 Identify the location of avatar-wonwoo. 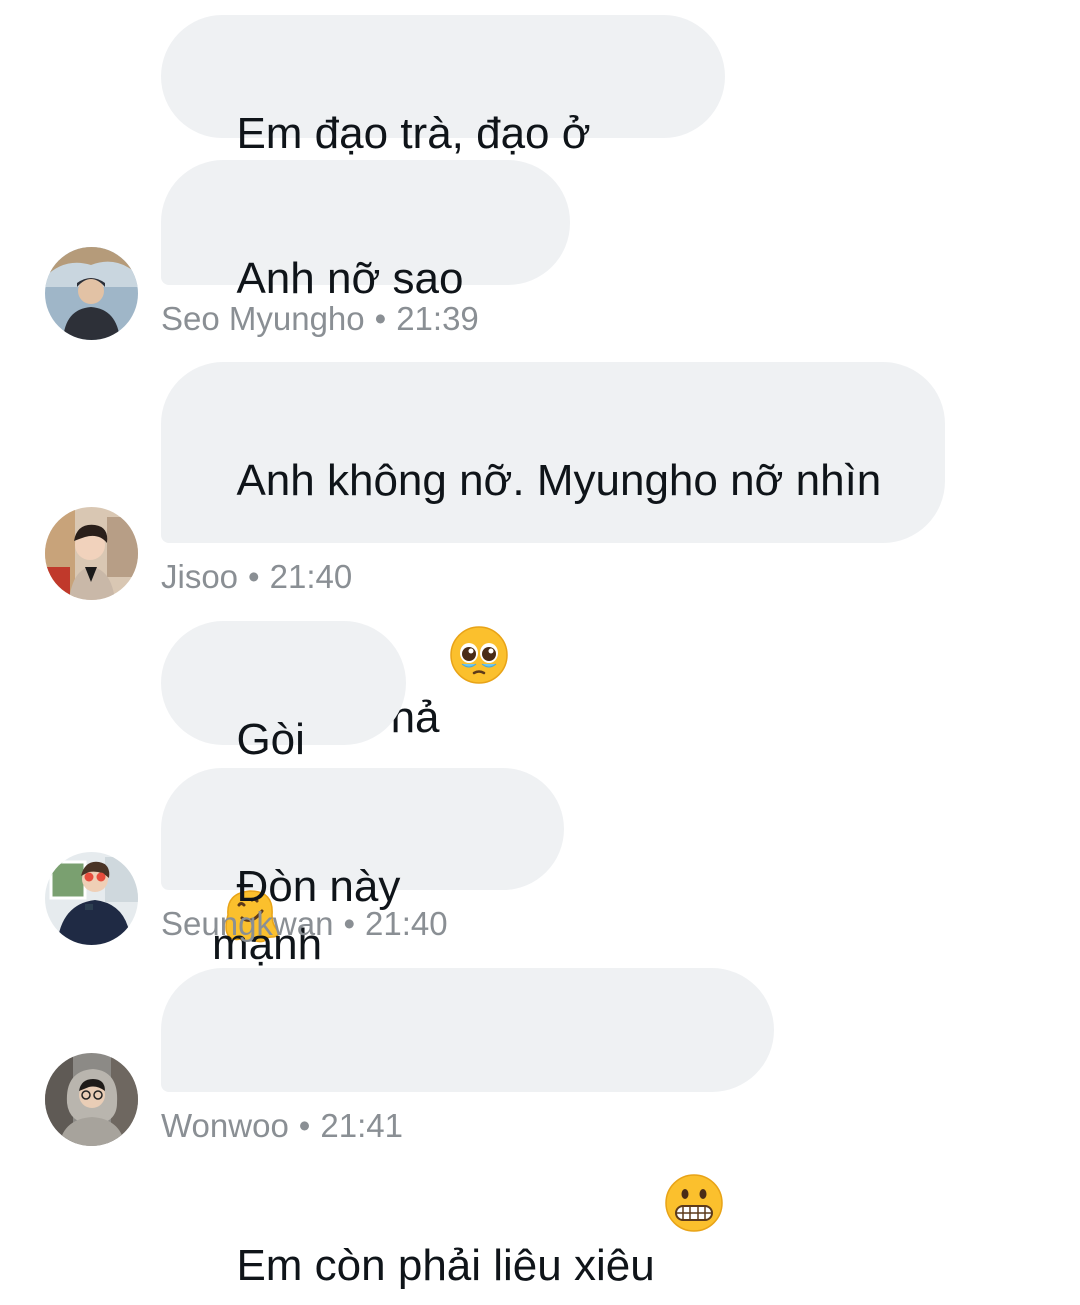
(91, 1099).